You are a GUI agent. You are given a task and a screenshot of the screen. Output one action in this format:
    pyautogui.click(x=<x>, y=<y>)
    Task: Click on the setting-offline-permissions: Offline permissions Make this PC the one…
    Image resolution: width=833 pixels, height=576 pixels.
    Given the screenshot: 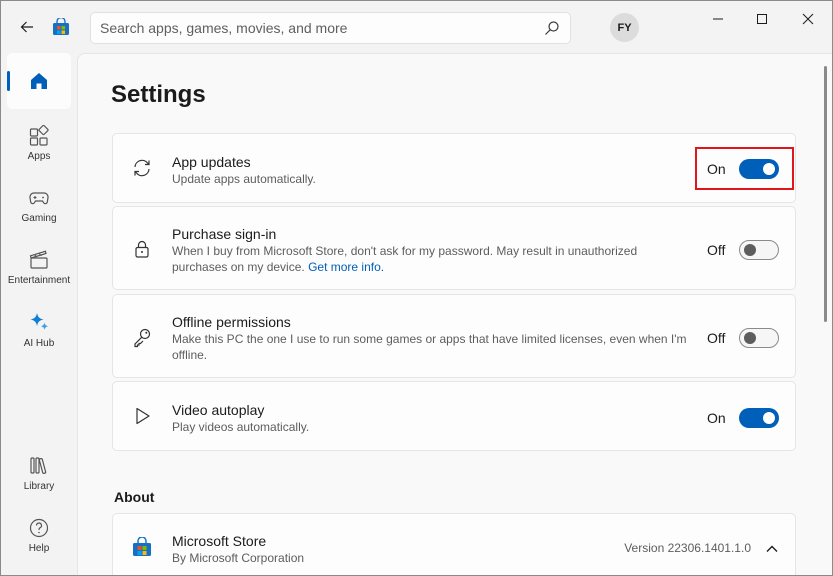 What is the action you would take?
    pyautogui.click(x=454, y=336)
    